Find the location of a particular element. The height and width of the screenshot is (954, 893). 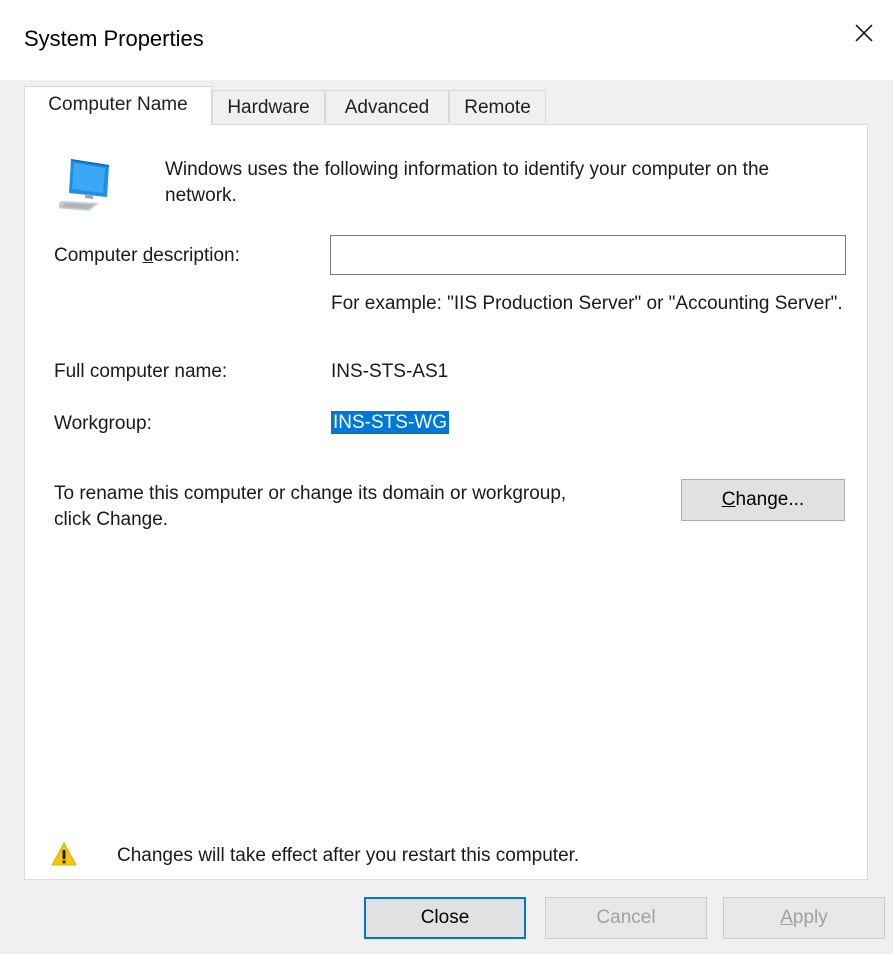

description-label-accelerator: d is located at coordinates (148, 255).